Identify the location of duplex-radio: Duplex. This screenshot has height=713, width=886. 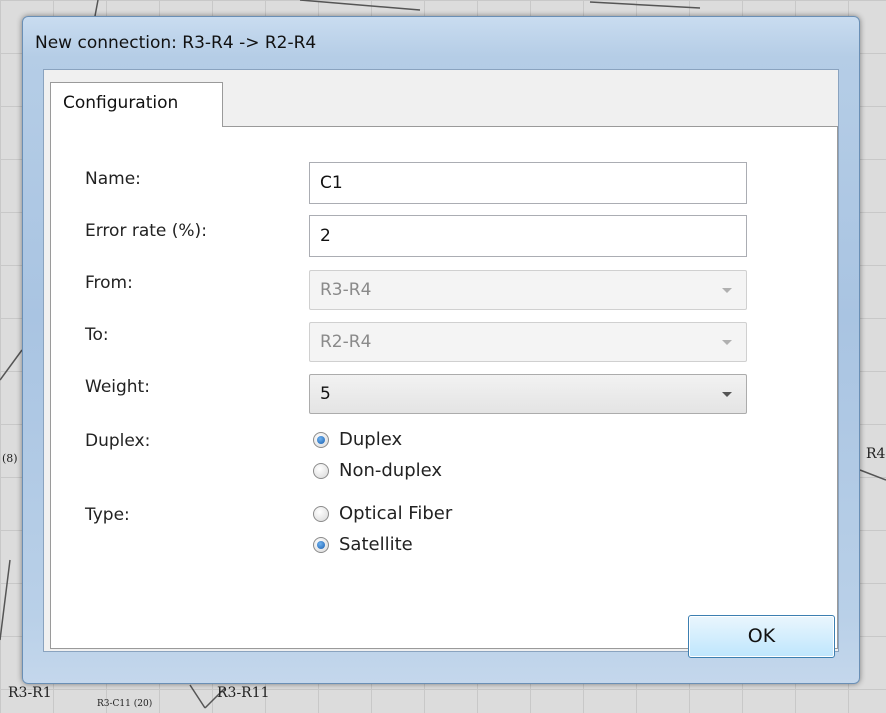
(357, 439).